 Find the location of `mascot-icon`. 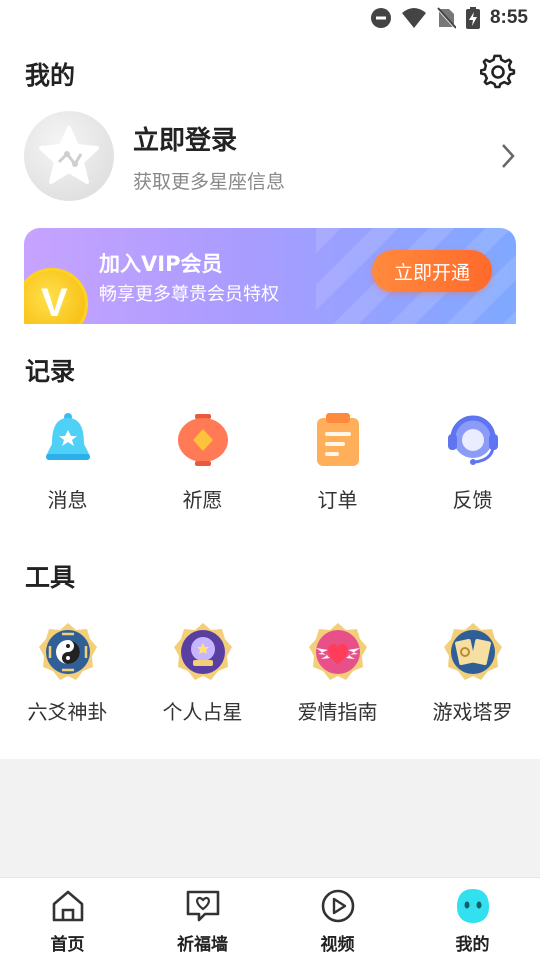

mascot-icon is located at coordinates (472, 906).